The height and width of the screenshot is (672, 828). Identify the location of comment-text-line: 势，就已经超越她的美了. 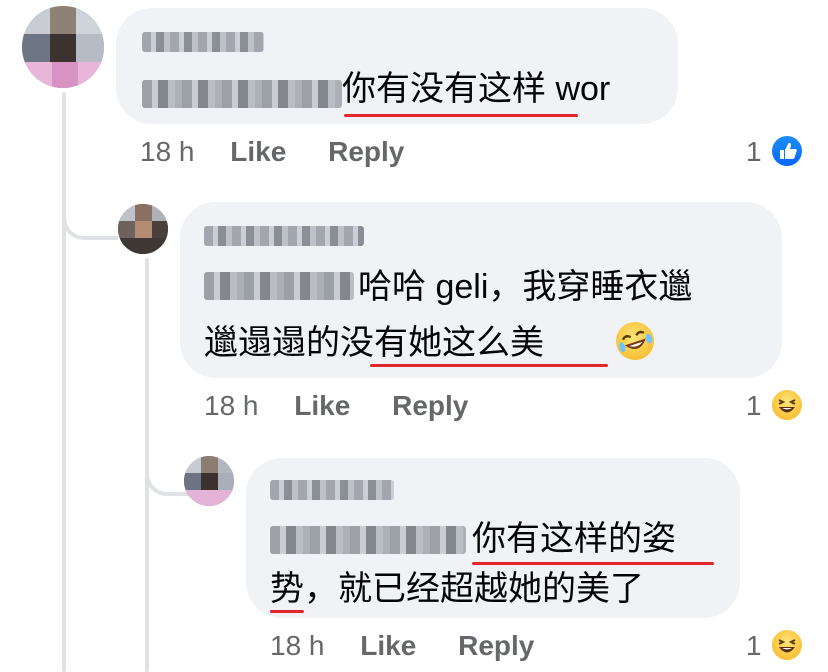
(457, 589).